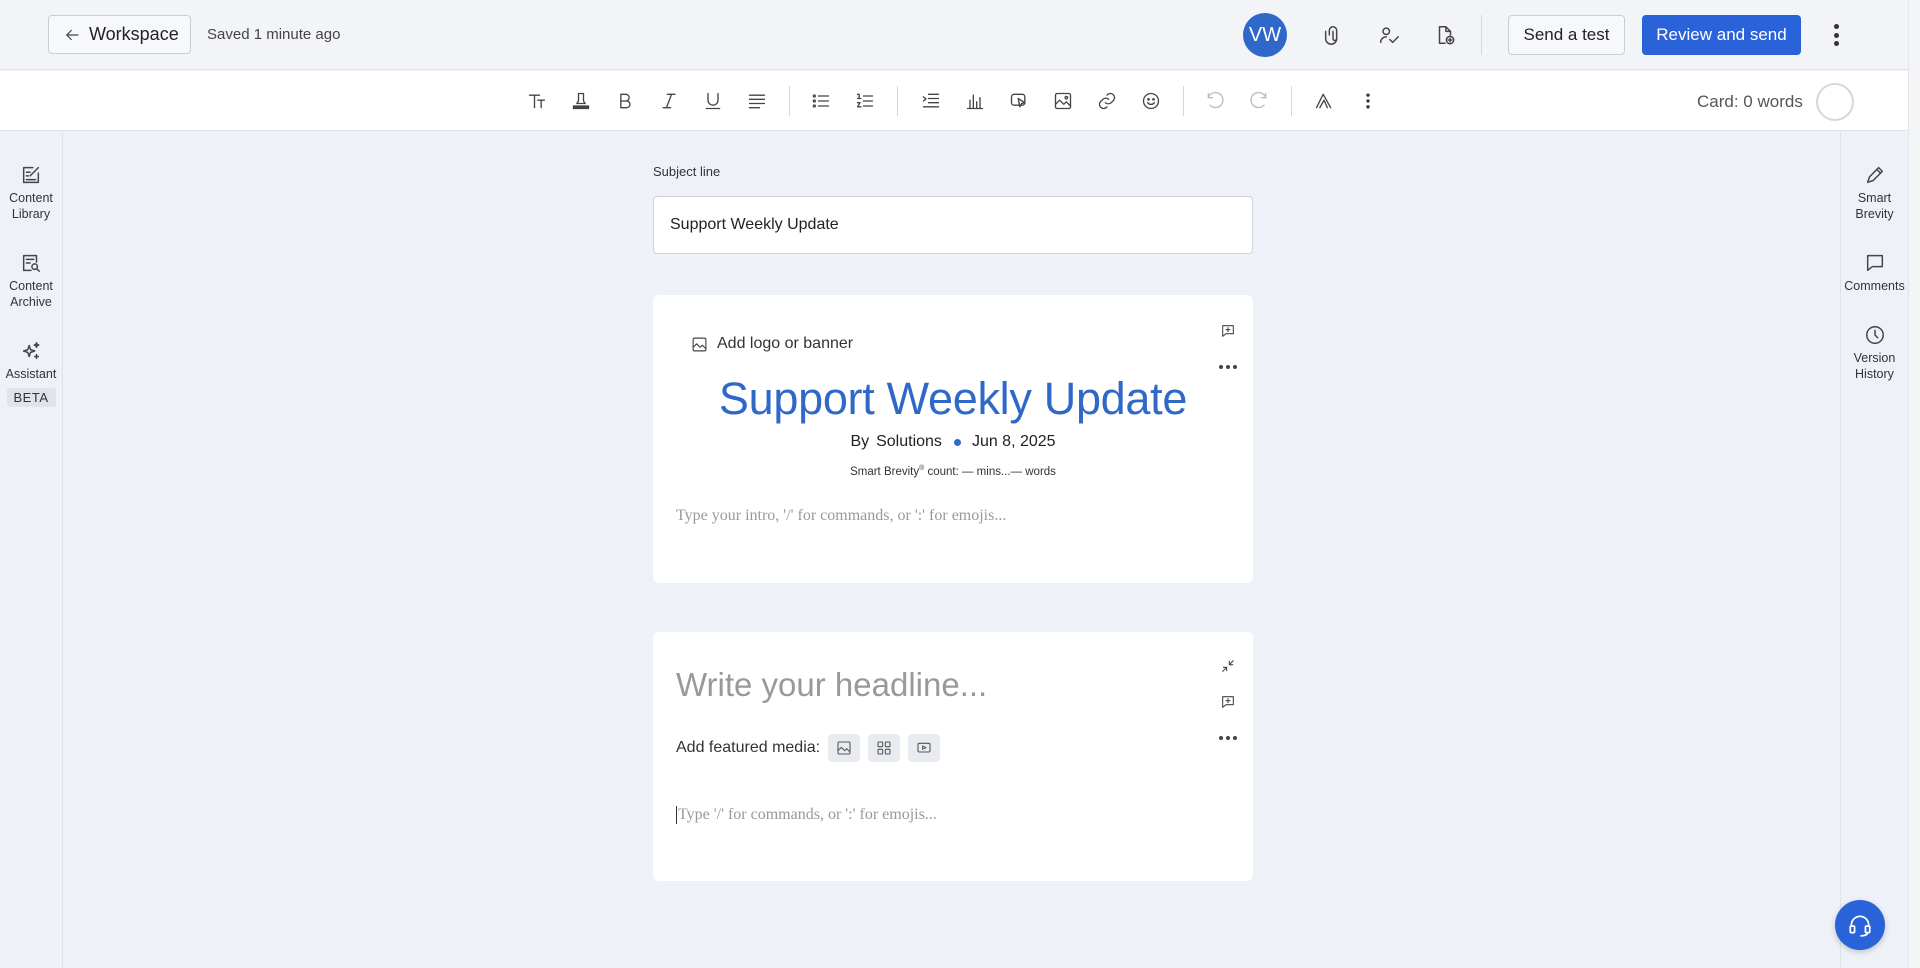 This screenshot has height=968, width=1920. What do you see at coordinates (1874, 286) in the screenshot?
I see `rail-label: Comments` at bounding box center [1874, 286].